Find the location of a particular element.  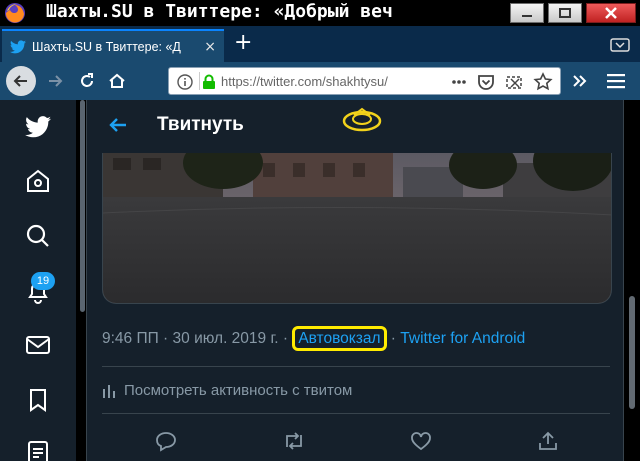

back-button is located at coordinates (21, 81).